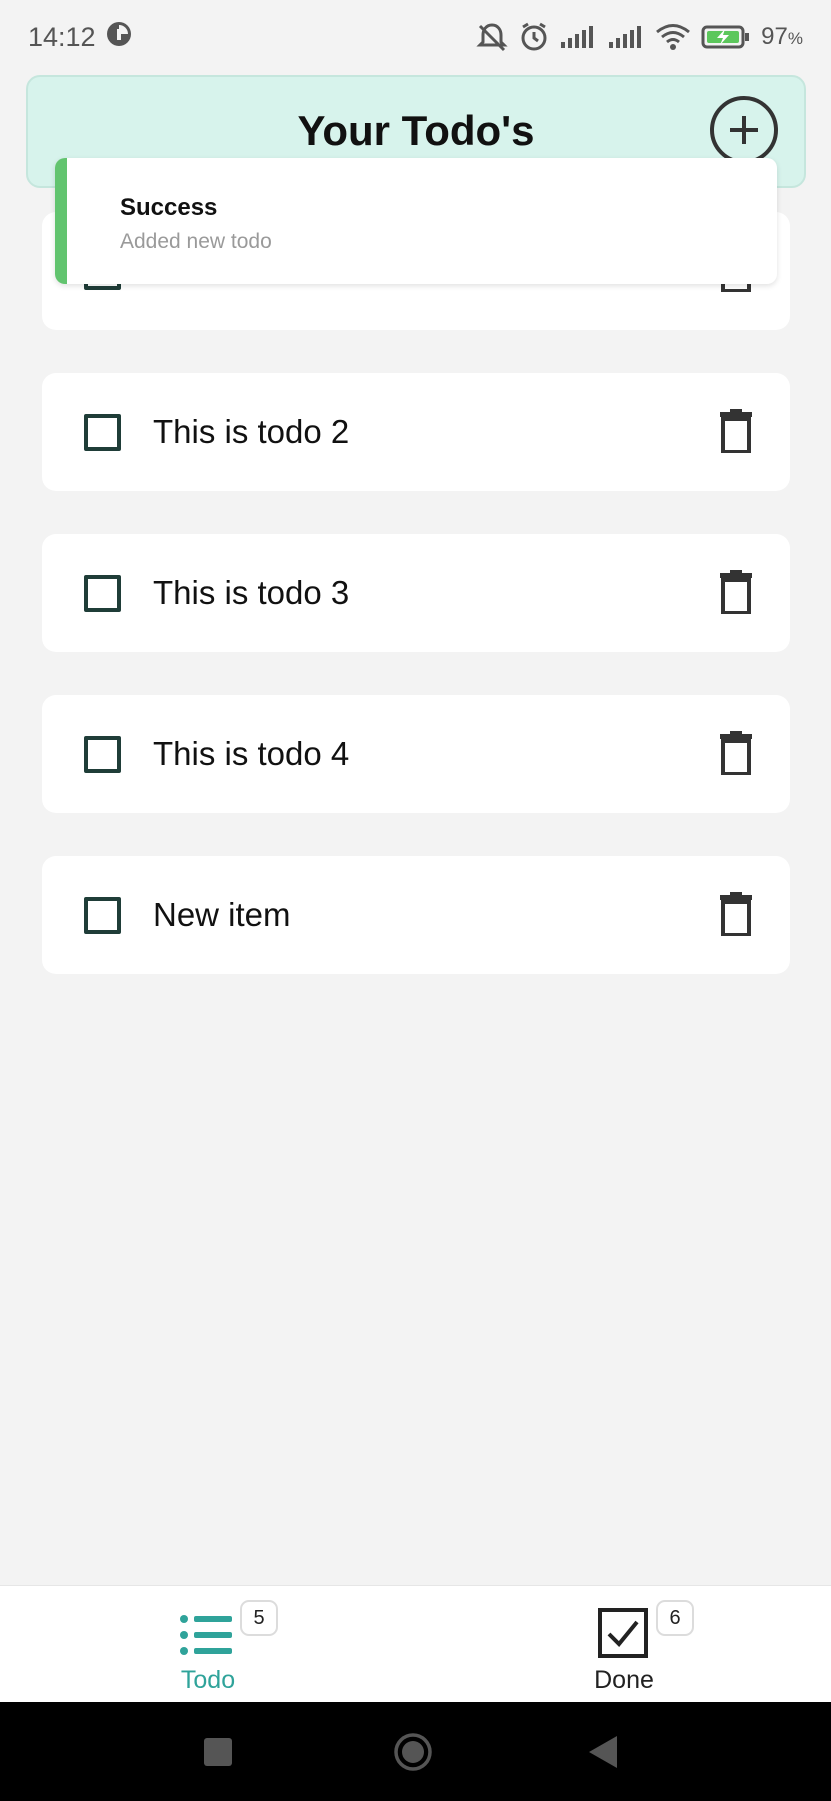 The image size is (831, 1801). Describe the element at coordinates (413, 1752) in the screenshot. I see `home-circle-icon` at that location.